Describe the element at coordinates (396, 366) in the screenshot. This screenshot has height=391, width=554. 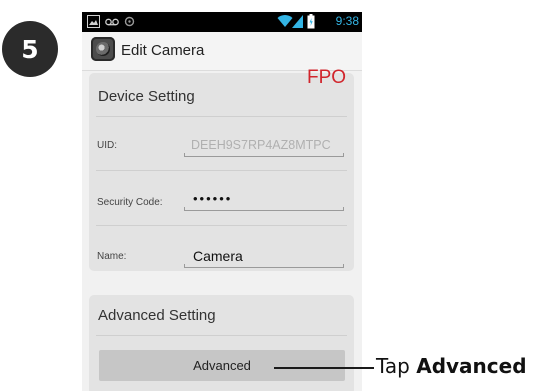
I see `callout-prefix: Tap` at that location.